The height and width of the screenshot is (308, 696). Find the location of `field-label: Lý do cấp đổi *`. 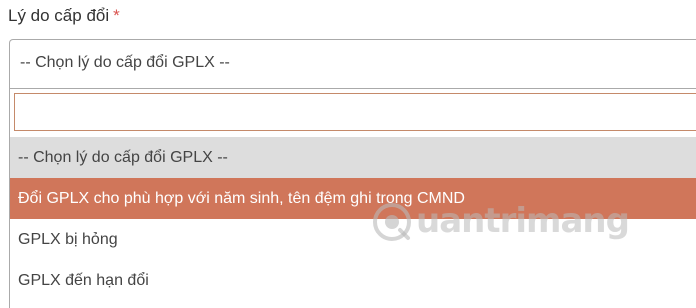

field-label: Lý do cấp đổi * is located at coordinates (64, 16).